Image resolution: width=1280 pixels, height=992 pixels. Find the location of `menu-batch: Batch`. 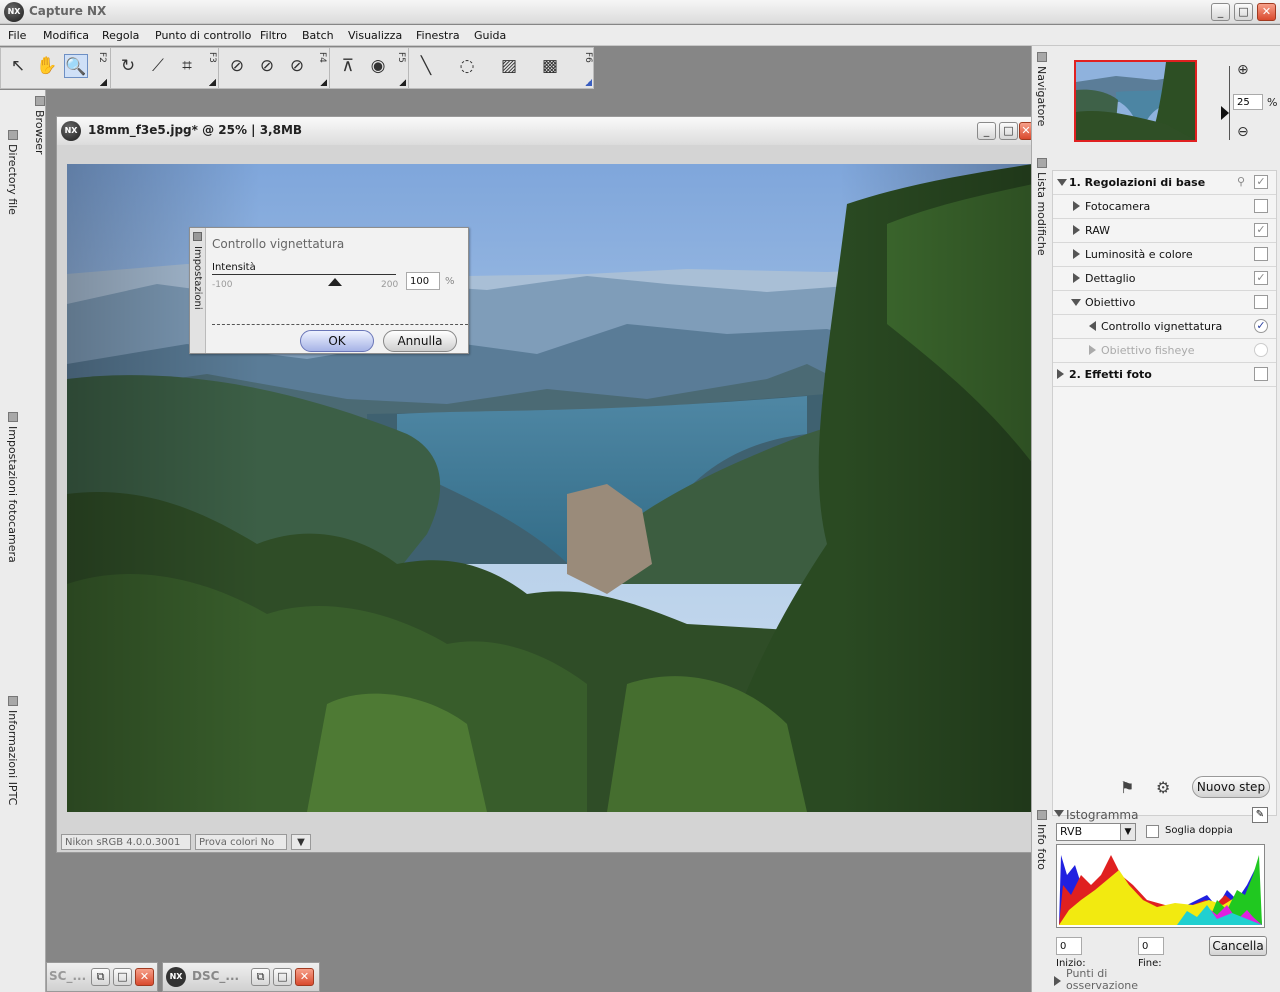

menu-batch: Batch is located at coordinates (318, 35).